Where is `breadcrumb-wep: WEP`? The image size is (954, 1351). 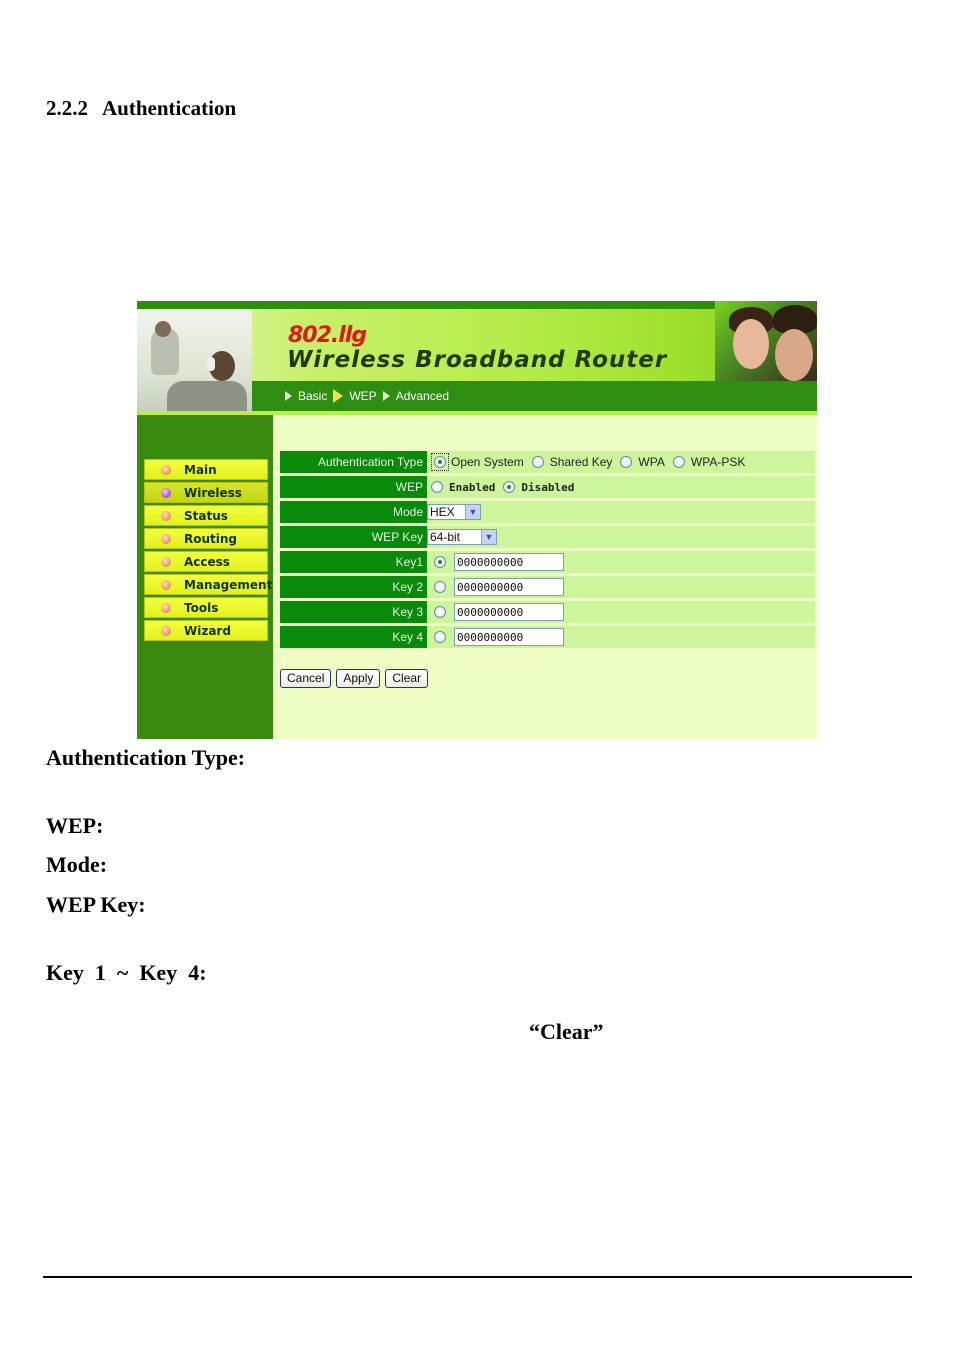 breadcrumb-wep: WEP is located at coordinates (362, 396).